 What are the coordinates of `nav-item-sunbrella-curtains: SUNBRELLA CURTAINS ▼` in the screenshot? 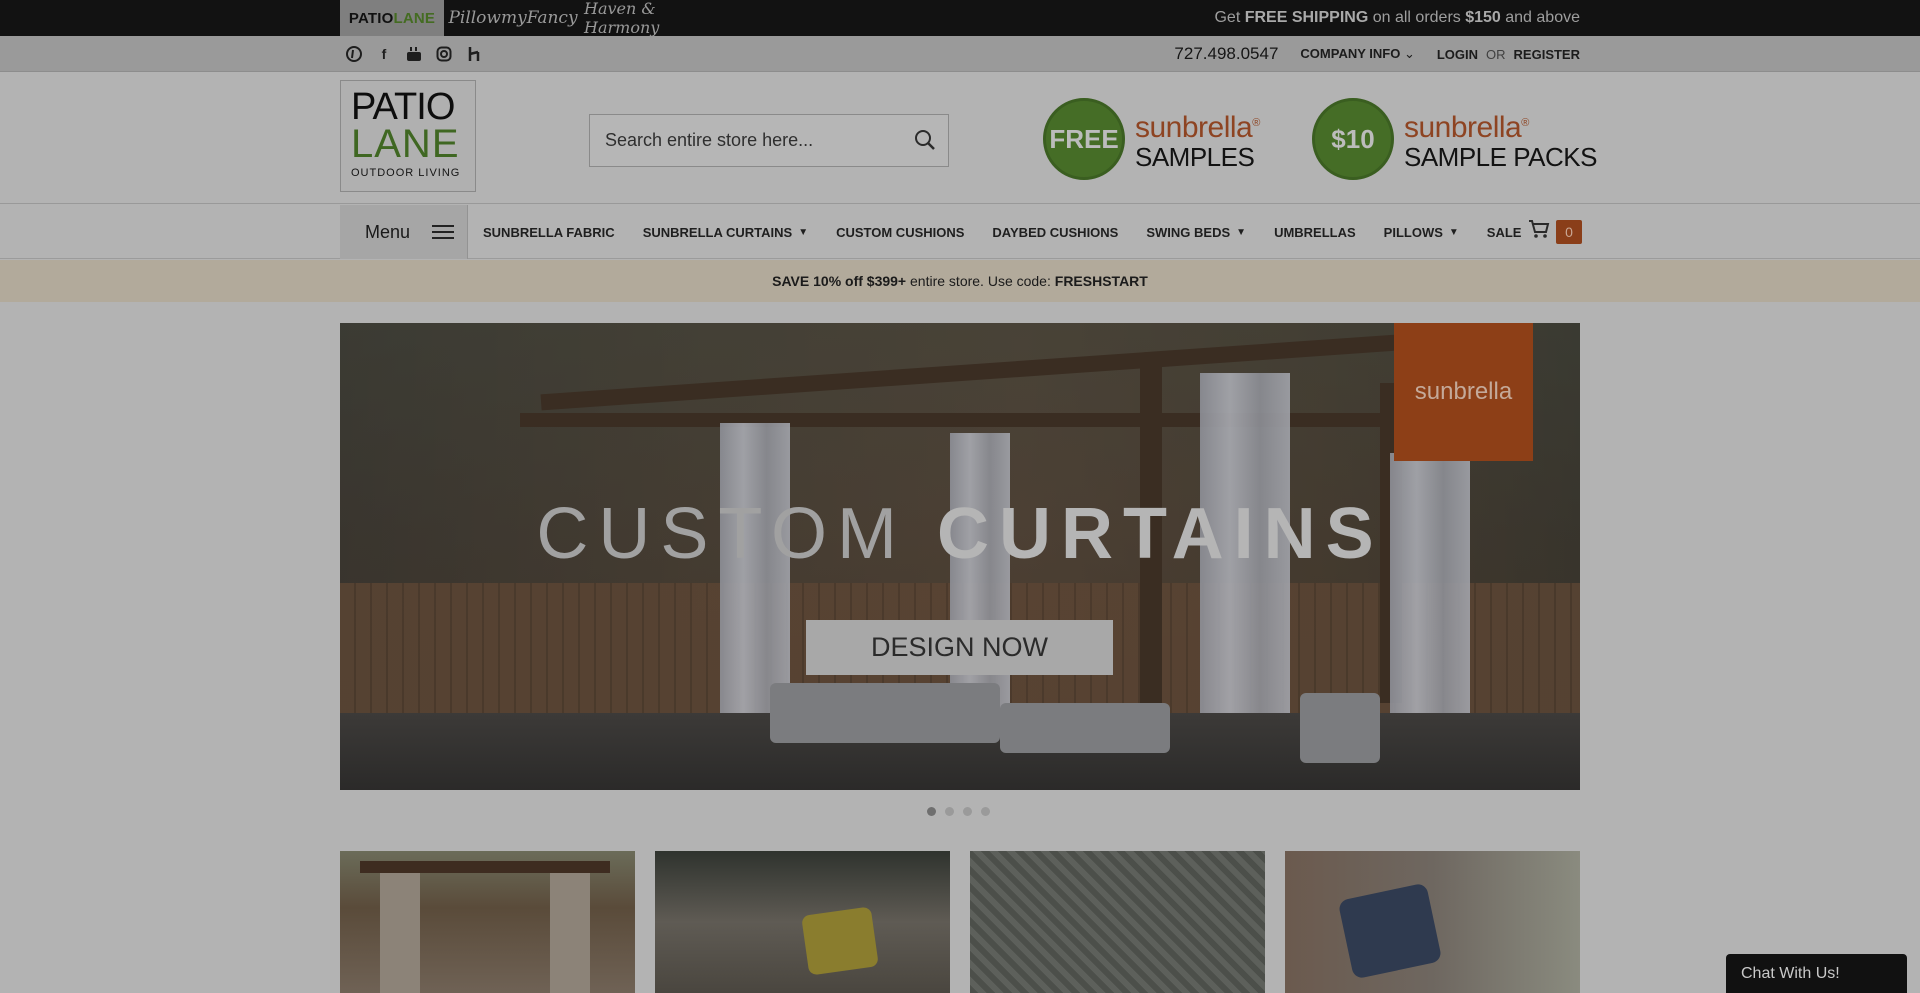 It's located at (725, 232).